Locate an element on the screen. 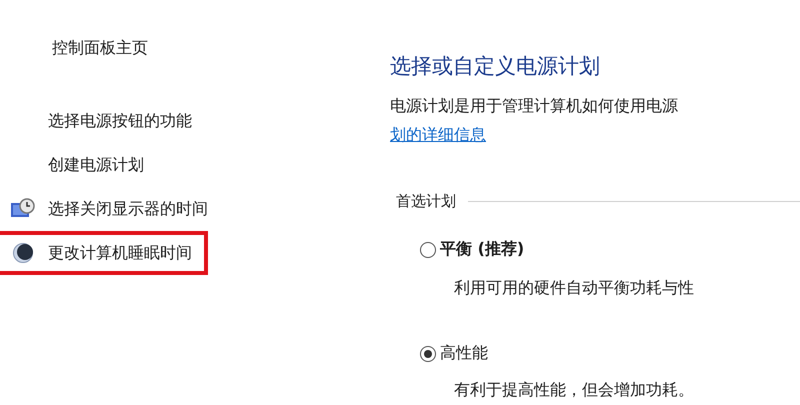 The width and height of the screenshot is (800, 405). moon-icon is located at coordinates (23, 253).